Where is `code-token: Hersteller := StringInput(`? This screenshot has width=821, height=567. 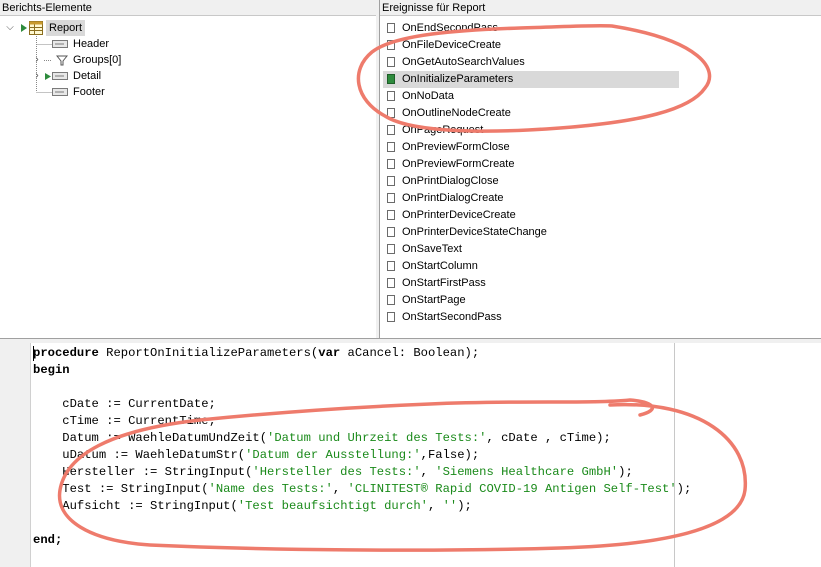 code-token: Hersteller := StringInput( is located at coordinates (143, 472).